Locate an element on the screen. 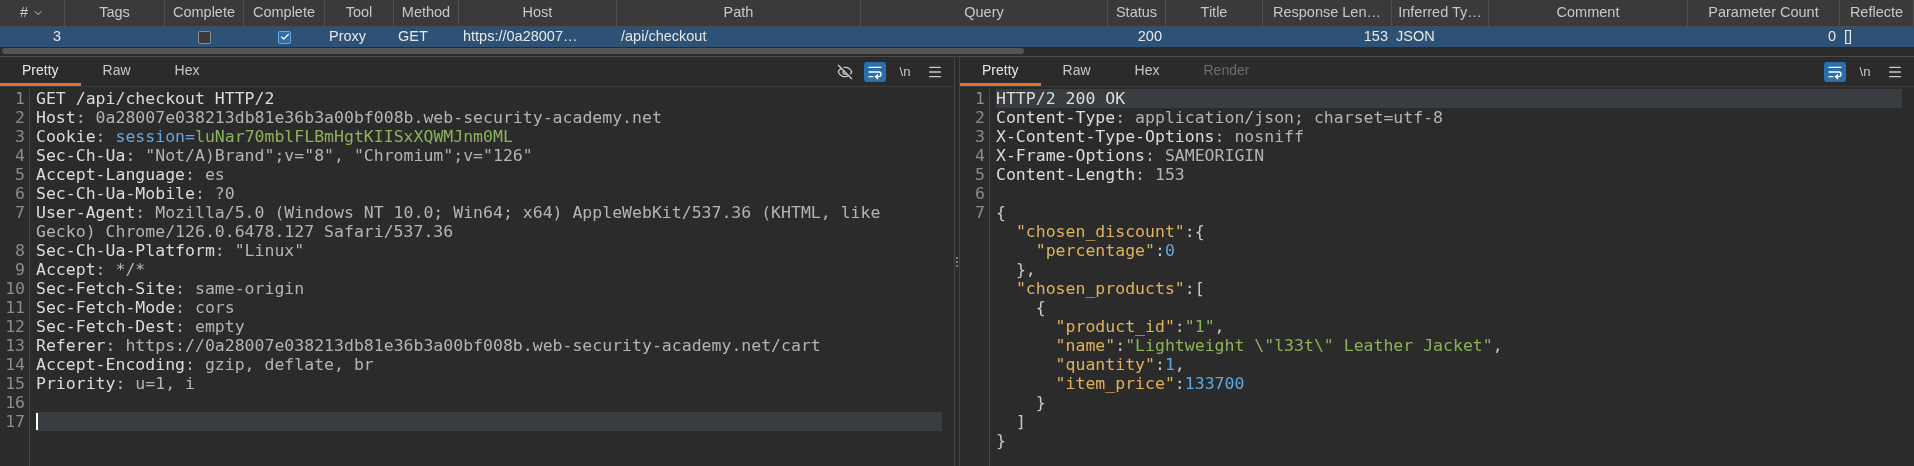 The image size is (1914, 466). code-line: HTTP/2 200 OK is located at coordinates (1061, 98).